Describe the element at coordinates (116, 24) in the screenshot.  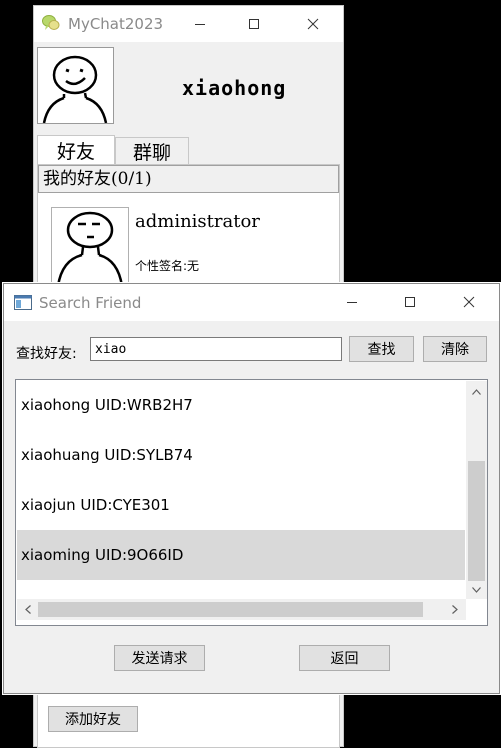
I see `main-window-title: MyChat2023` at that location.